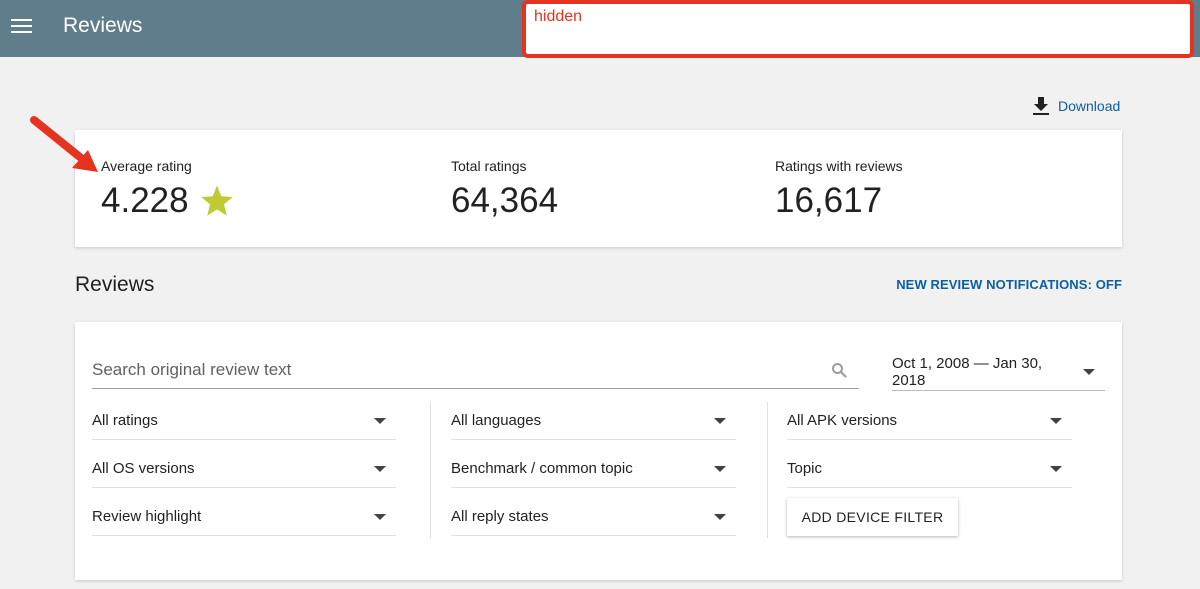 Image resolution: width=1200 pixels, height=589 pixels. What do you see at coordinates (216, 200) in the screenshot?
I see `star-icon` at bounding box center [216, 200].